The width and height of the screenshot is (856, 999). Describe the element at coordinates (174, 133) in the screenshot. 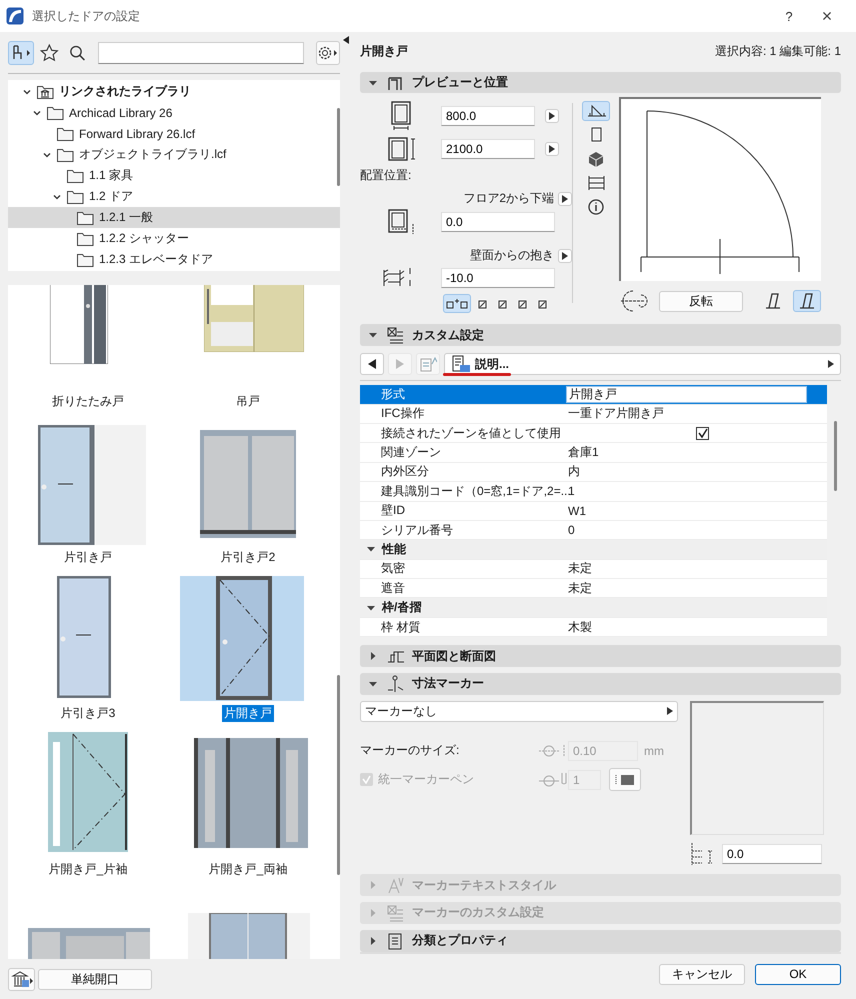

I see `tree-item: Forward Library 26.lcf` at that location.